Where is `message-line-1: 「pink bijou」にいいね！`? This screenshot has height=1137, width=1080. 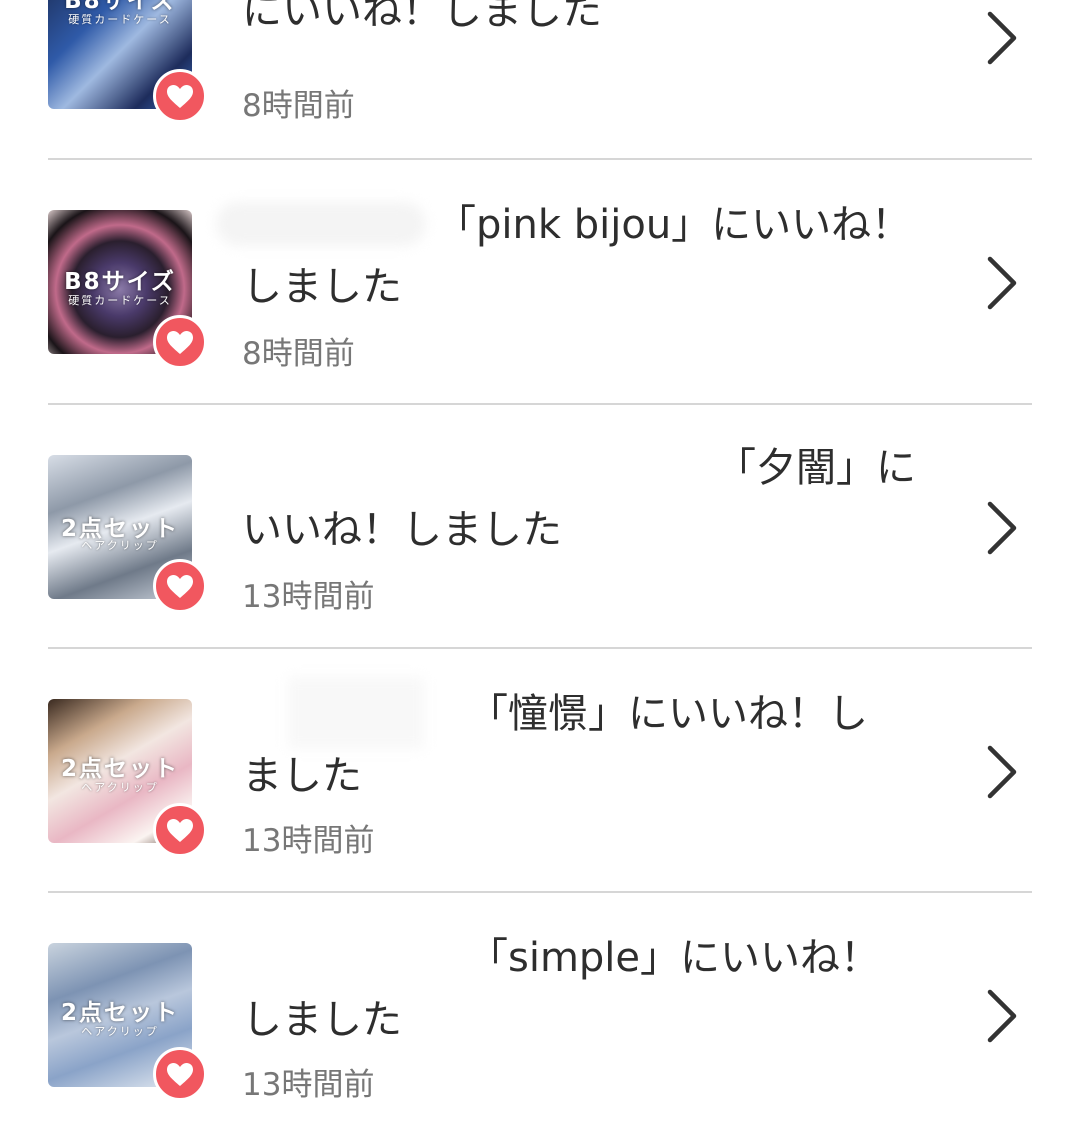 message-line-1: 「pink bijou」にいいね！ is located at coordinates (674, 225).